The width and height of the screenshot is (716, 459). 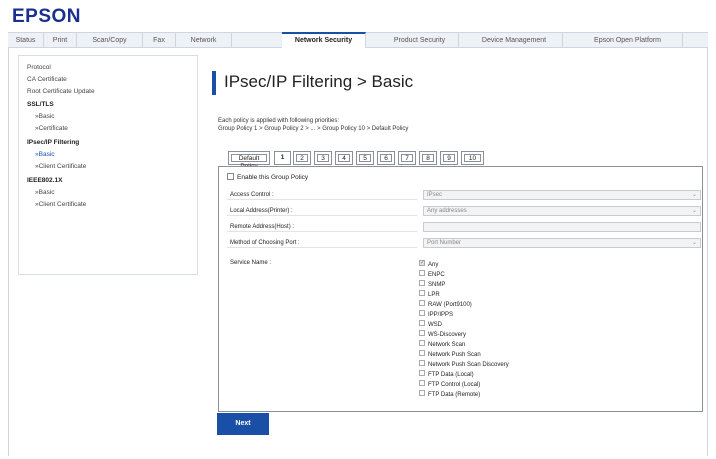 I want to click on remote-address-row: Remote Address(Host) :, so click(x=464, y=227).